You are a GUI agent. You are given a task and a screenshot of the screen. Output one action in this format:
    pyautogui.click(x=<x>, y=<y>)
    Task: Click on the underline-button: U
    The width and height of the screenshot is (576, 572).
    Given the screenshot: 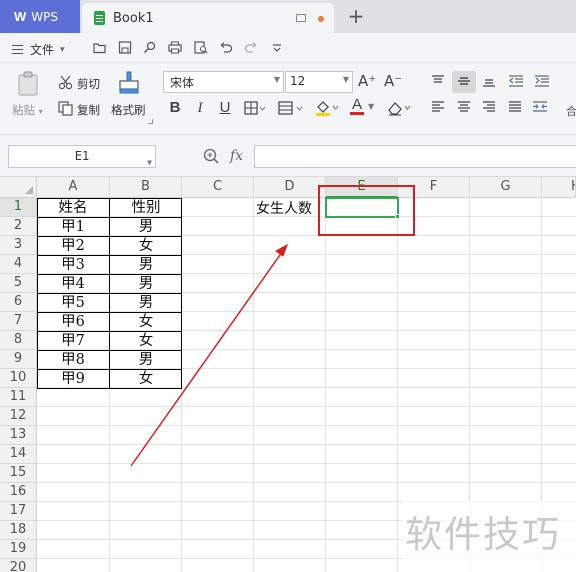 What is the action you would take?
    pyautogui.click(x=225, y=108)
    